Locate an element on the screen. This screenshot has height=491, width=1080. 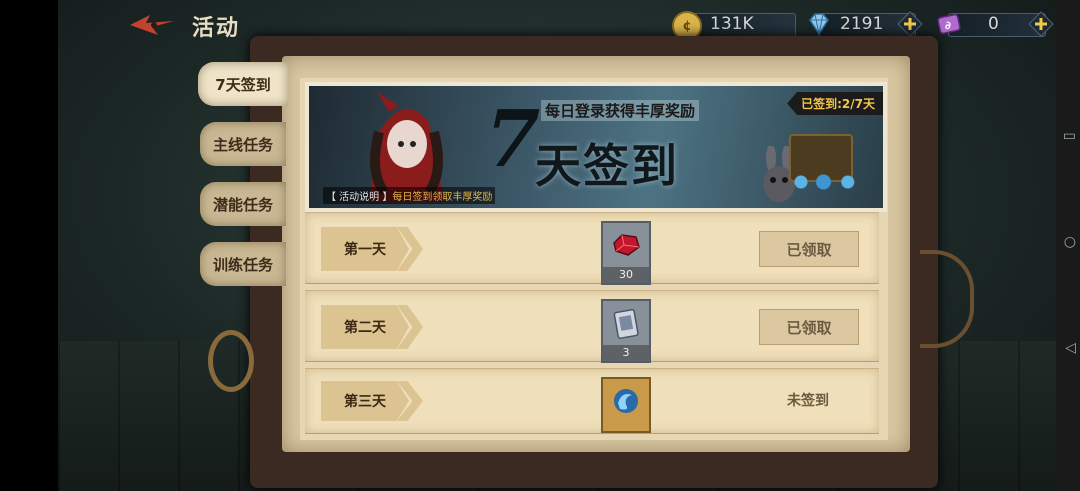
book-ring-icon is located at coordinates (231, 361).